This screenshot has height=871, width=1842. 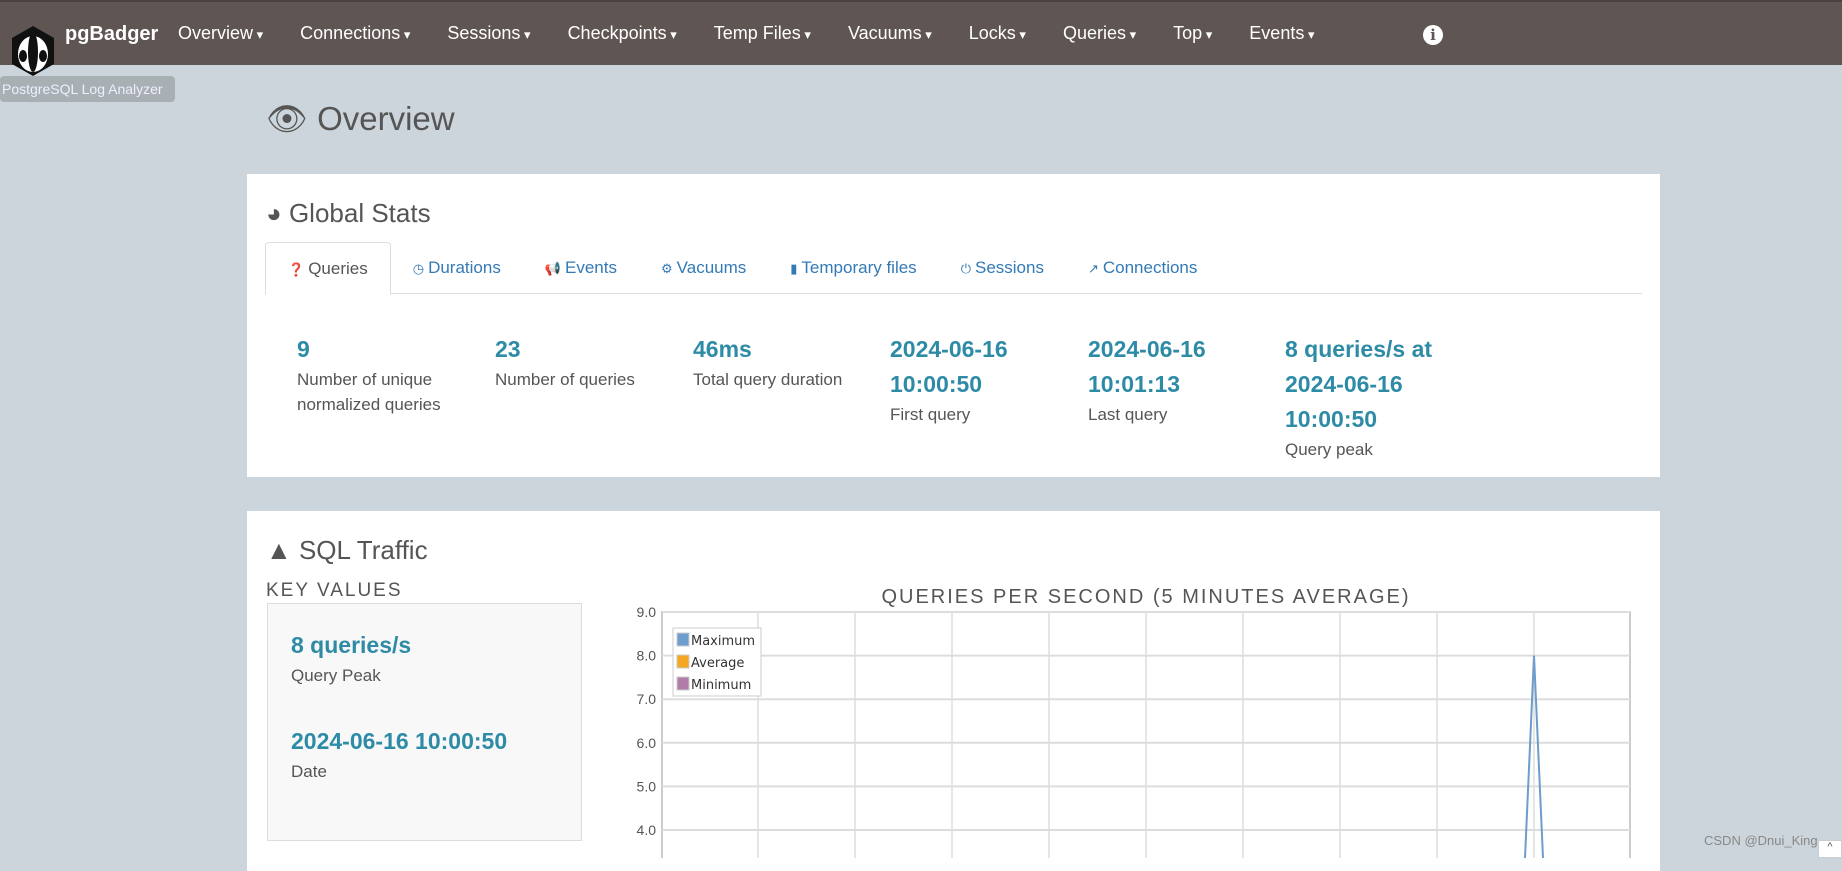 What do you see at coordinates (418, 268) in the screenshot?
I see `clock-icon: ◷` at bounding box center [418, 268].